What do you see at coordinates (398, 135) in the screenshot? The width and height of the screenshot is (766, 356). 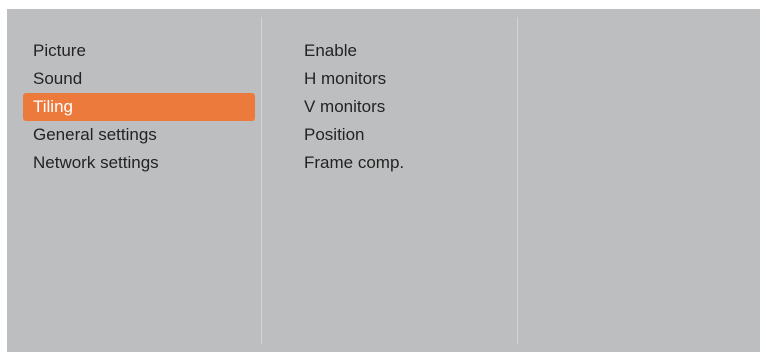 I see `submenu-item-position: Position` at bounding box center [398, 135].